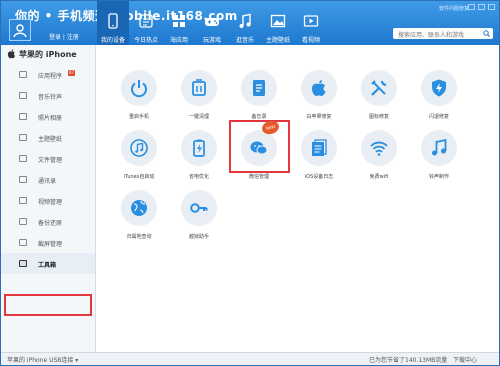  What do you see at coordinates (112, 40) in the screenshot?
I see `nav-label: 我的设备` at bounding box center [112, 40].